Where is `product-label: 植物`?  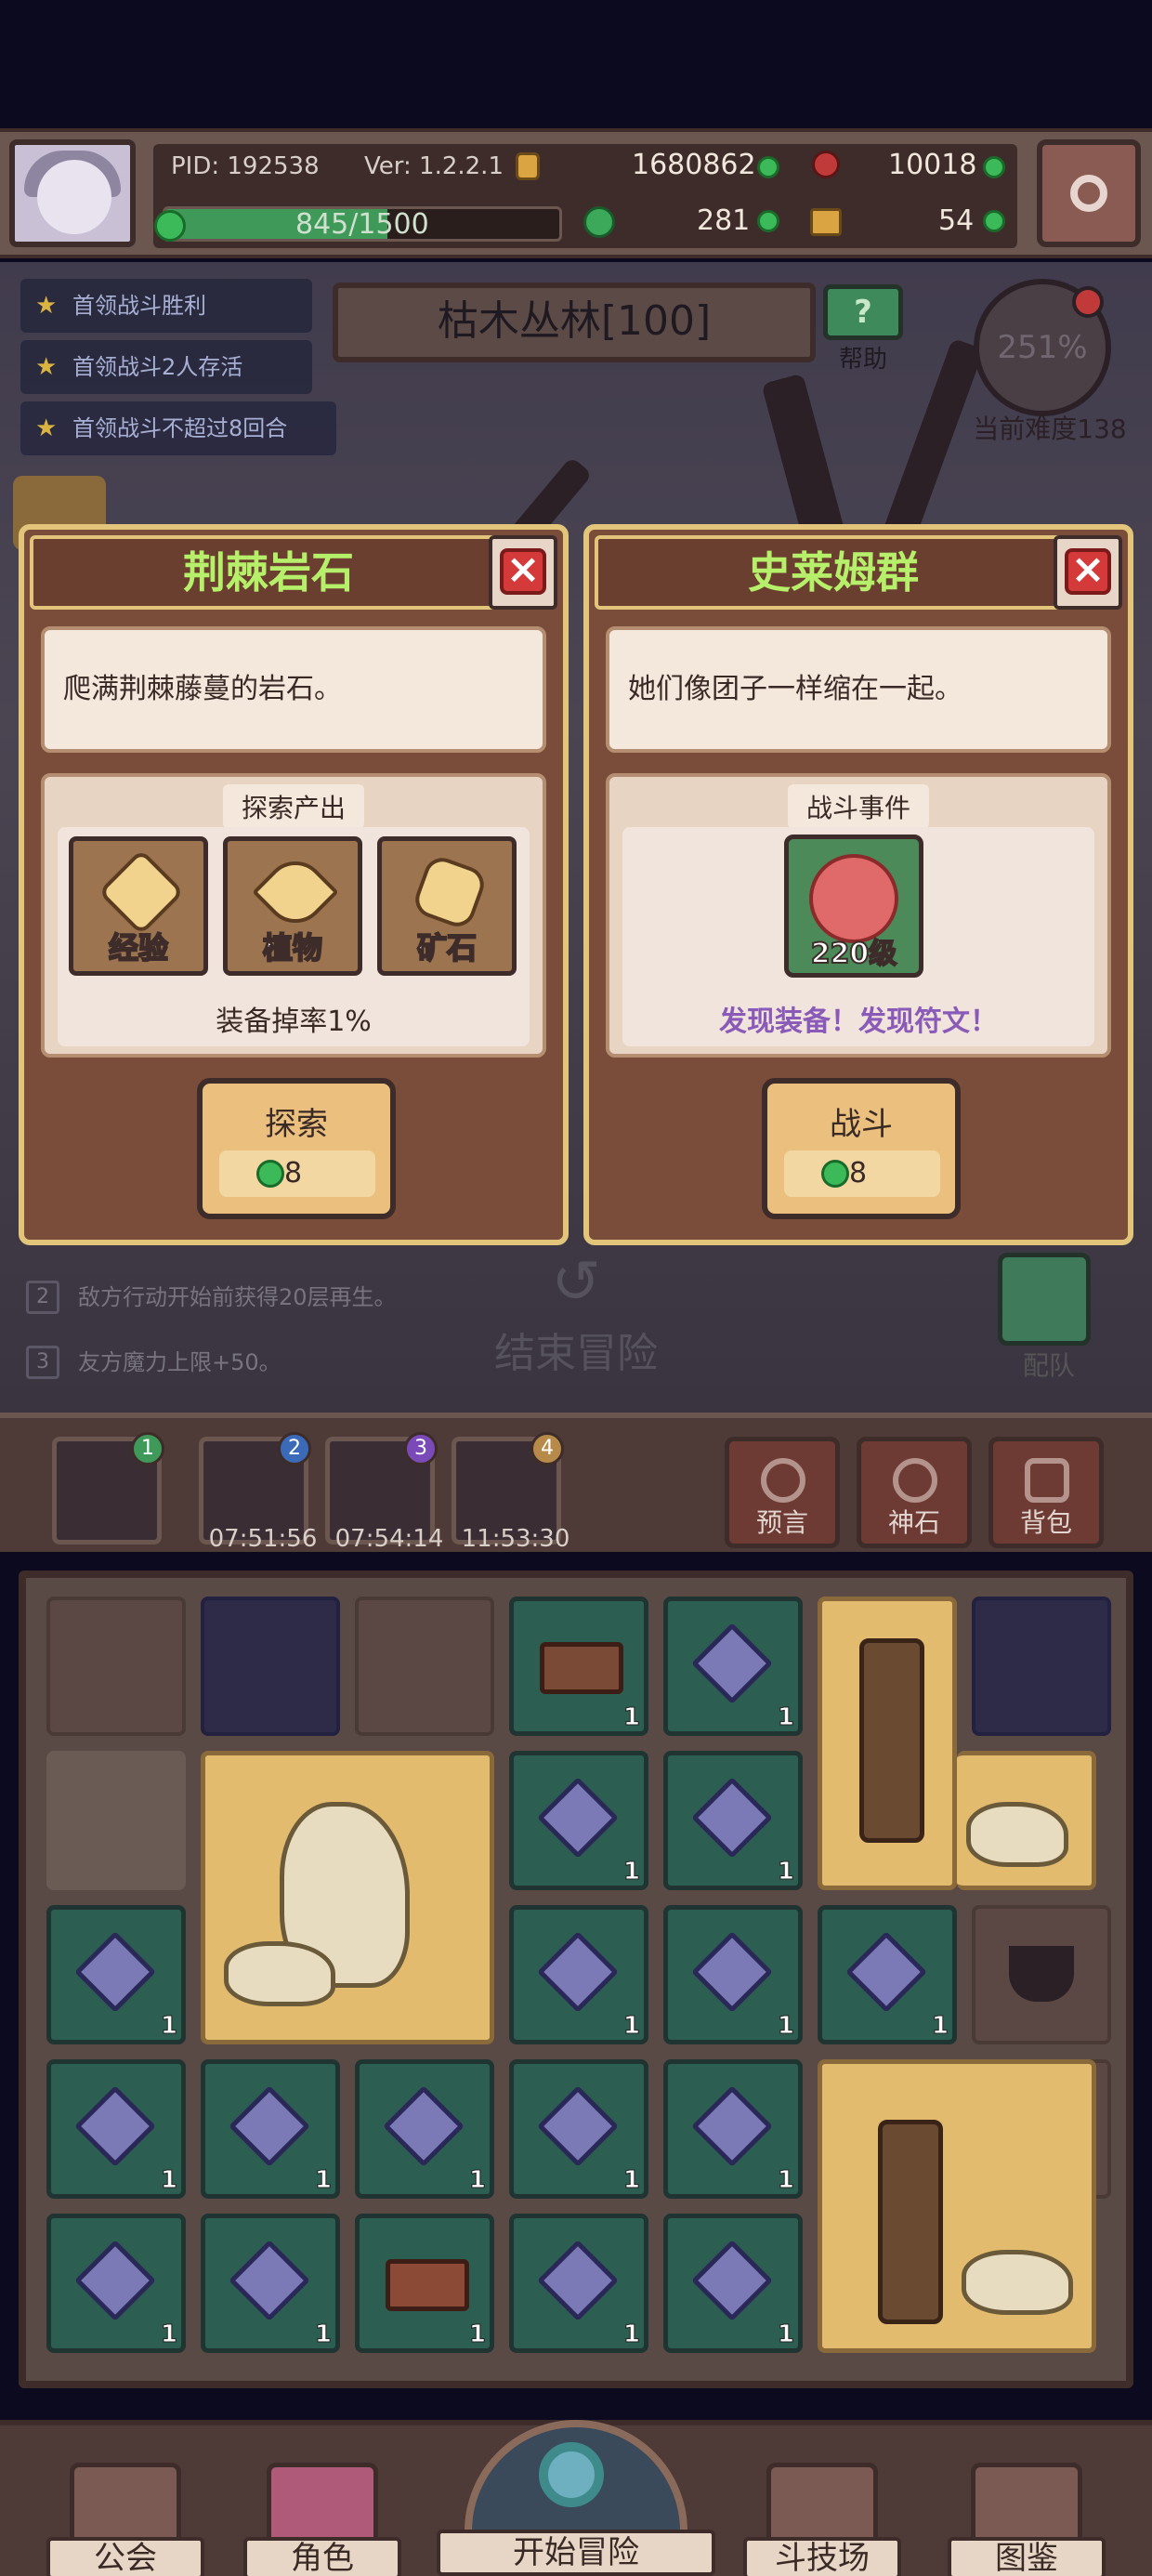
product-label: 植物 is located at coordinates (292, 947).